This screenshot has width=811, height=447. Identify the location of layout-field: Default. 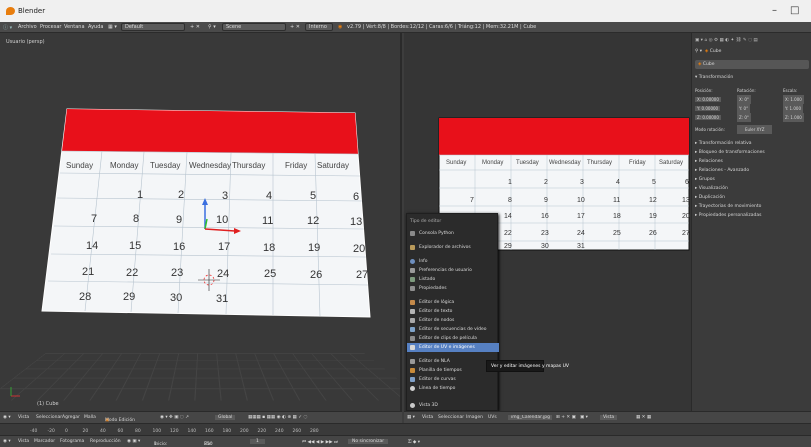
(153, 27).